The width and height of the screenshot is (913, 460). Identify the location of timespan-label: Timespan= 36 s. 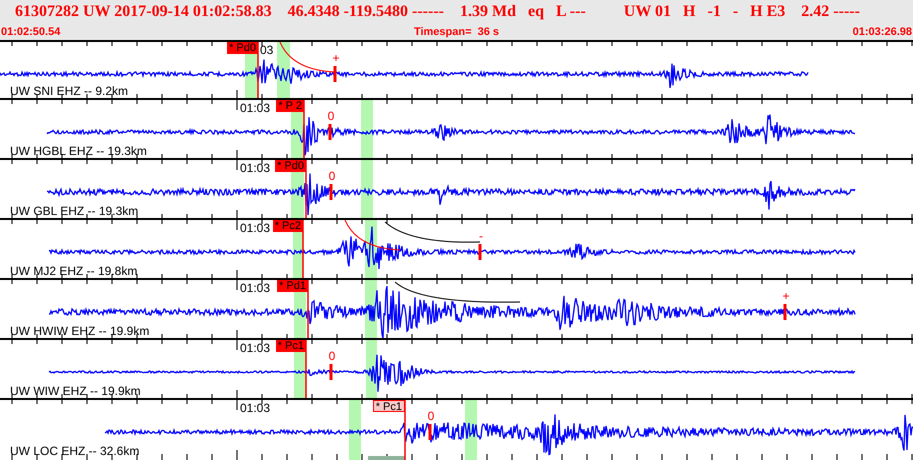
(457, 32).